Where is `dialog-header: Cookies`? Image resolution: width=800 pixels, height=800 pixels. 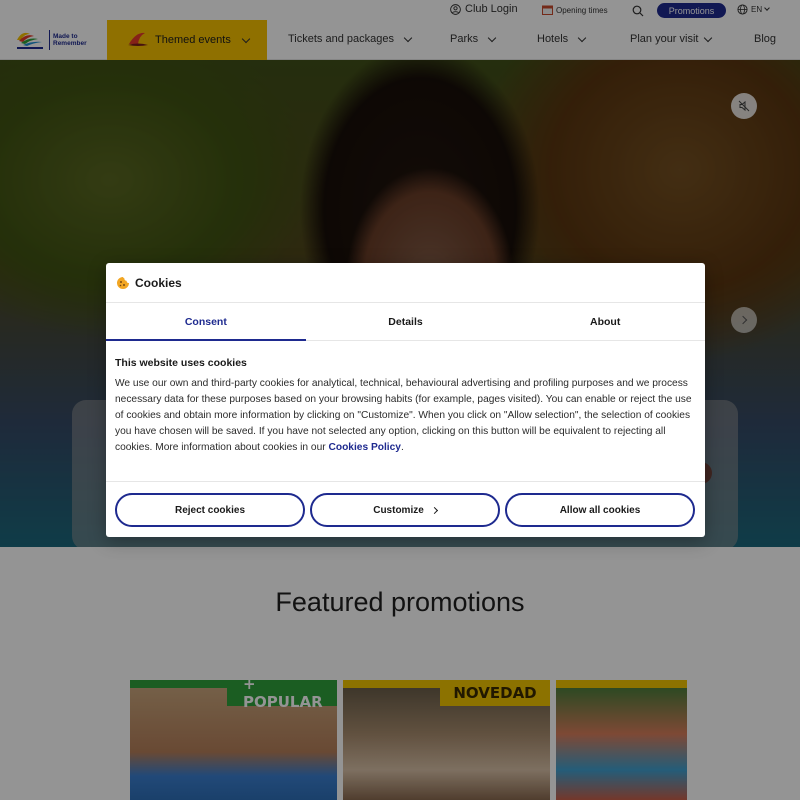
dialog-header: Cookies is located at coordinates (405, 283).